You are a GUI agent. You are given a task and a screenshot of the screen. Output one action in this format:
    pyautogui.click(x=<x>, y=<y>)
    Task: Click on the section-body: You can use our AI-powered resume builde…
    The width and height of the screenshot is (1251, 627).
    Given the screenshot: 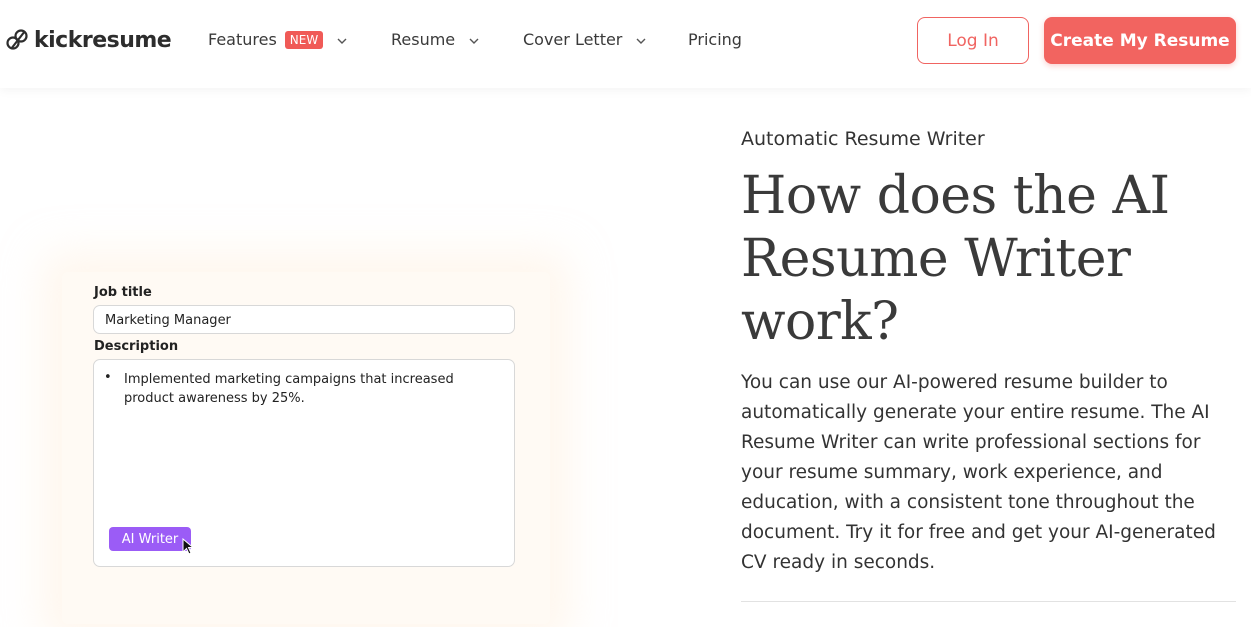 What is the action you would take?
    pyautogui.click(x=978, y=472)
    